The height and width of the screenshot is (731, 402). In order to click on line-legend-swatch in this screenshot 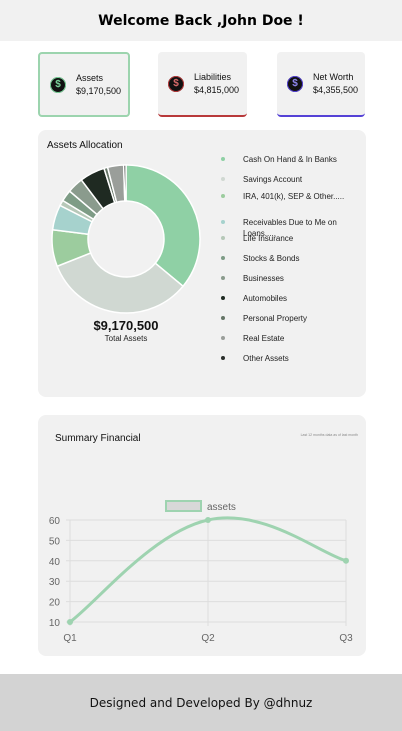, I will do `click(183, 506)`.